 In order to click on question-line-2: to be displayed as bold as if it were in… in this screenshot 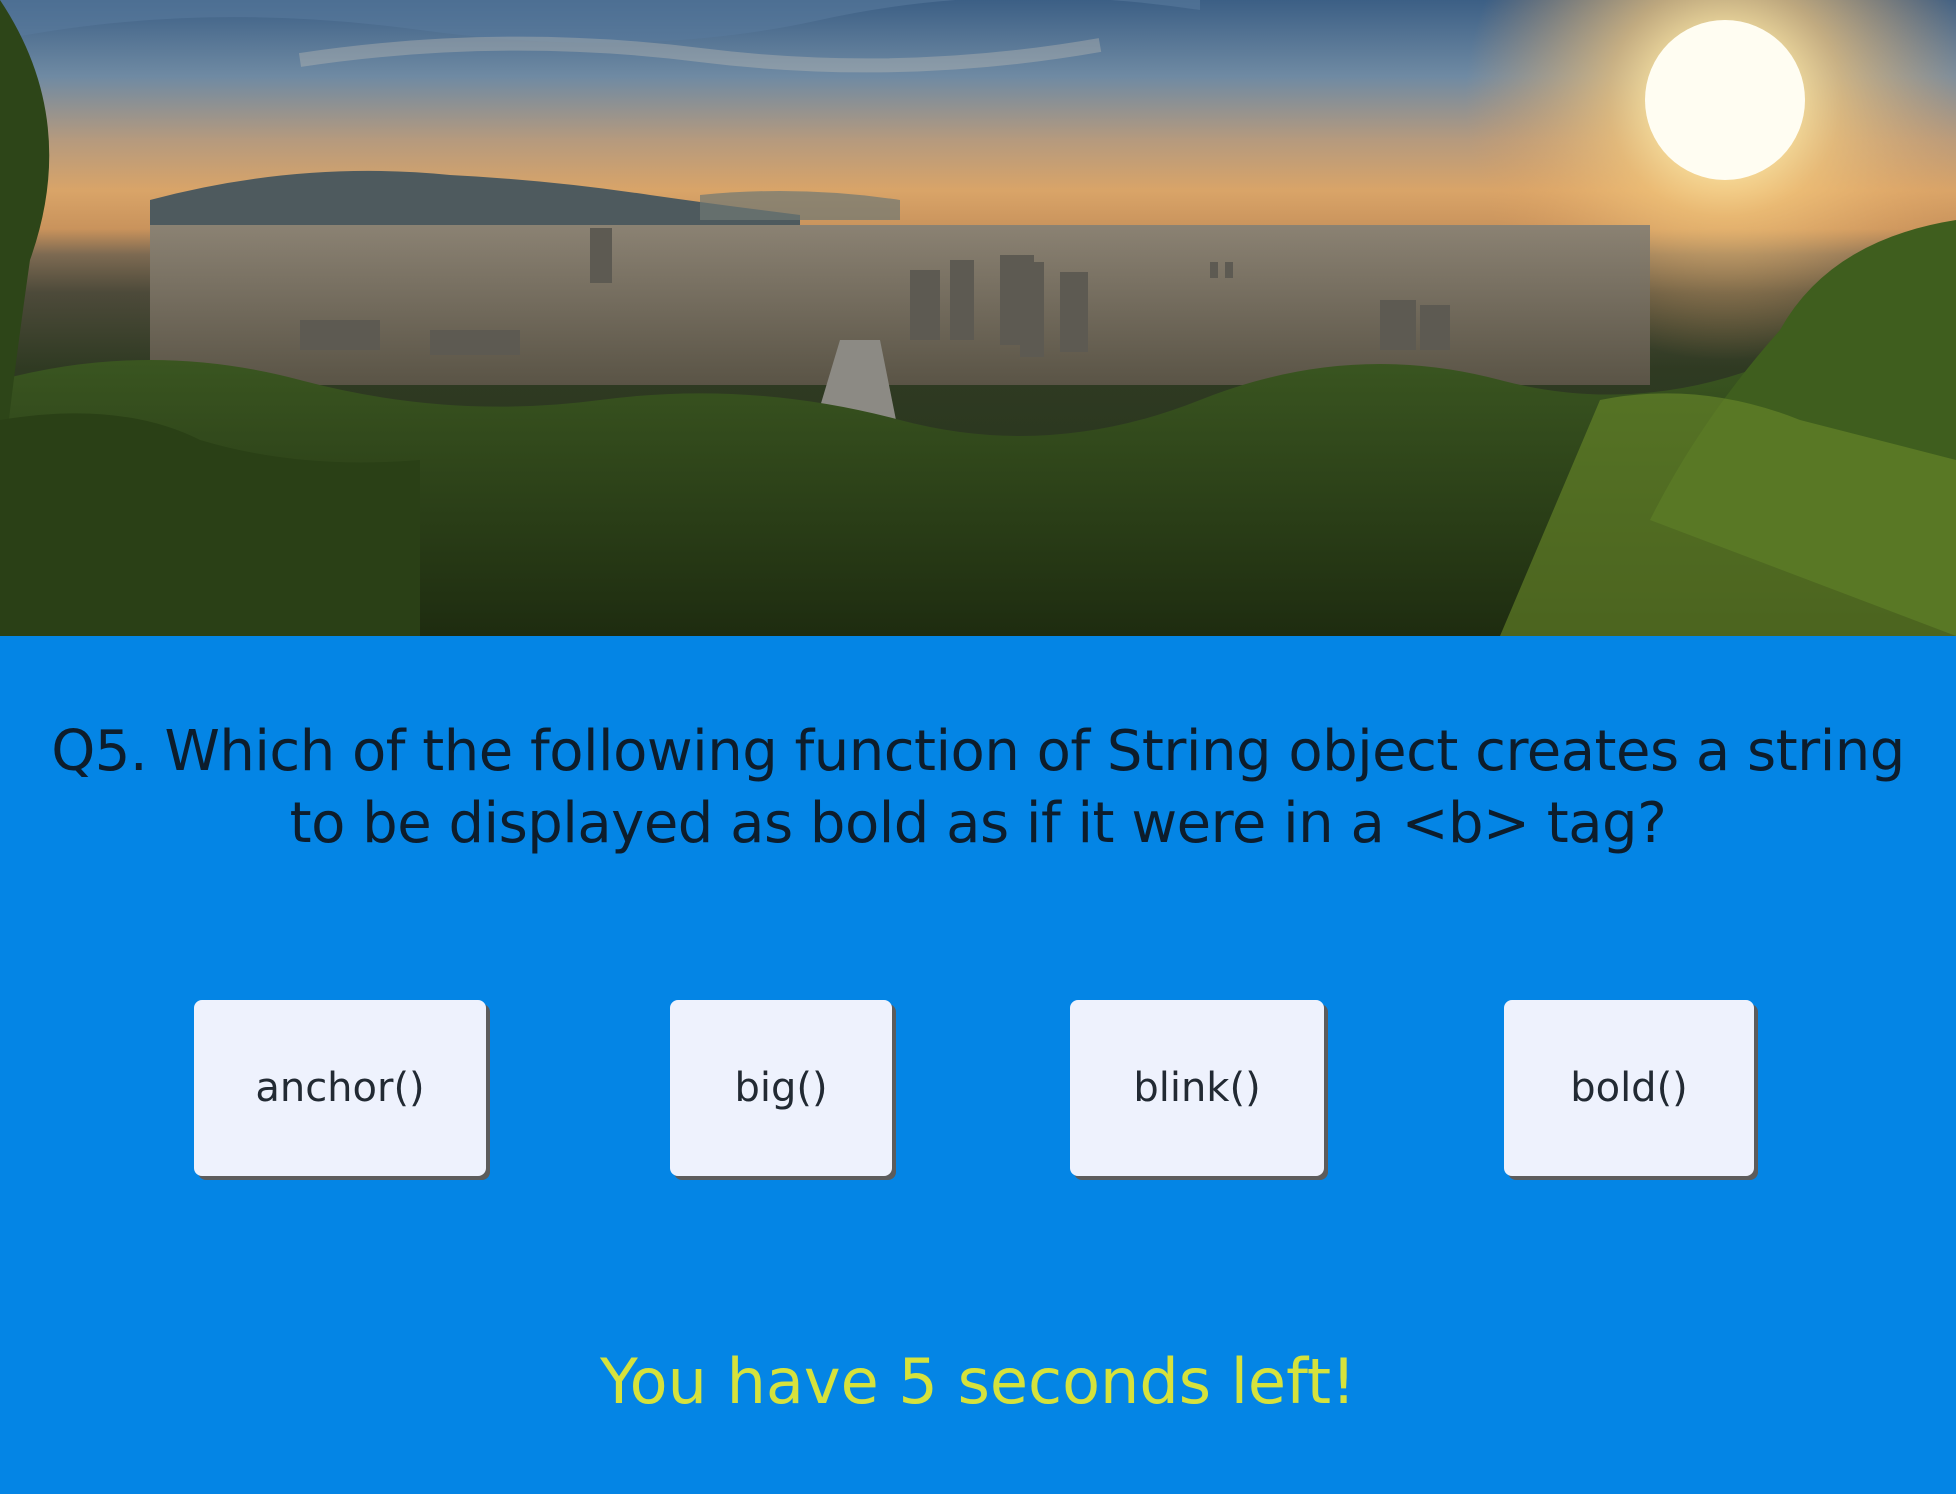, I will do `click(978, 823)`.